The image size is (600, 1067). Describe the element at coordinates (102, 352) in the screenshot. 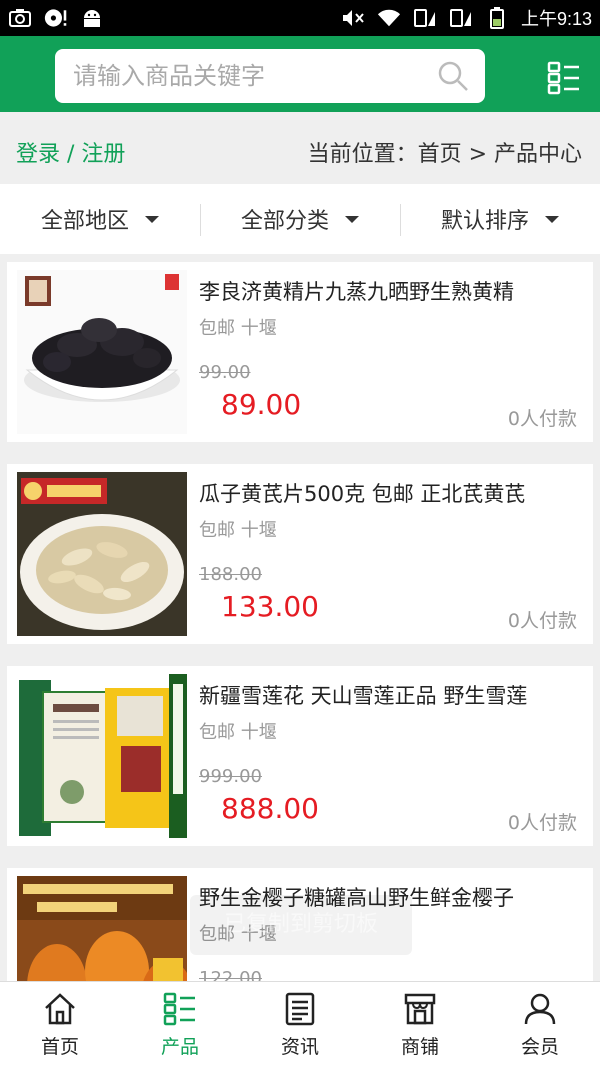

I see `product-image-huangjing` at that location.